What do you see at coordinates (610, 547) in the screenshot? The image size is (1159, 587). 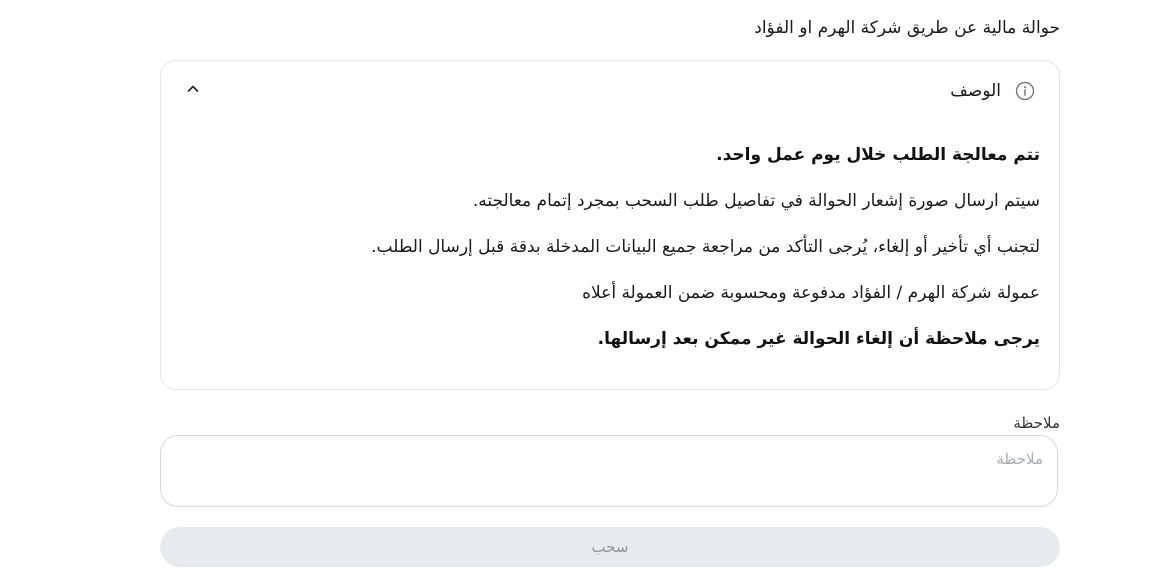 I see `withdraw-button: سحب` at bounding box center [610, 547].